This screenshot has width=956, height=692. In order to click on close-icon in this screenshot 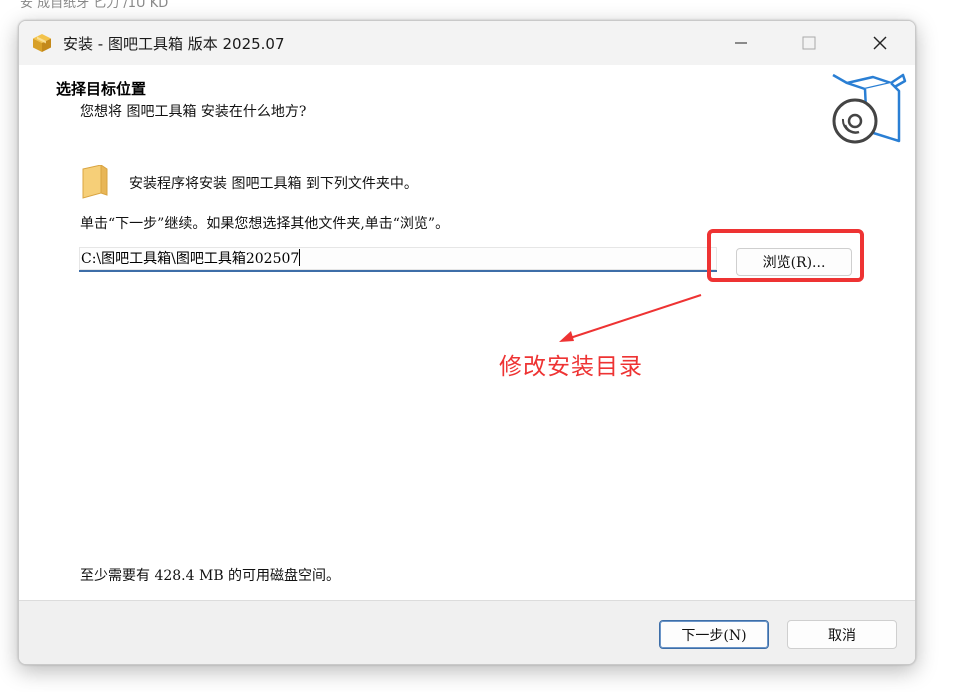, I will do `click(880, 43)`.